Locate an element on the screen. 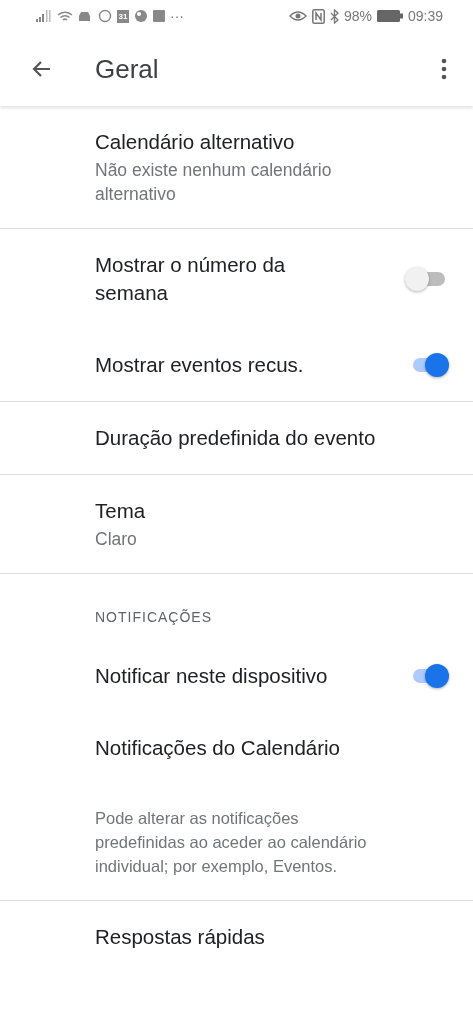 The image size is (473, 1024). battery-percent: 98% is located at coordinates (357, 16).